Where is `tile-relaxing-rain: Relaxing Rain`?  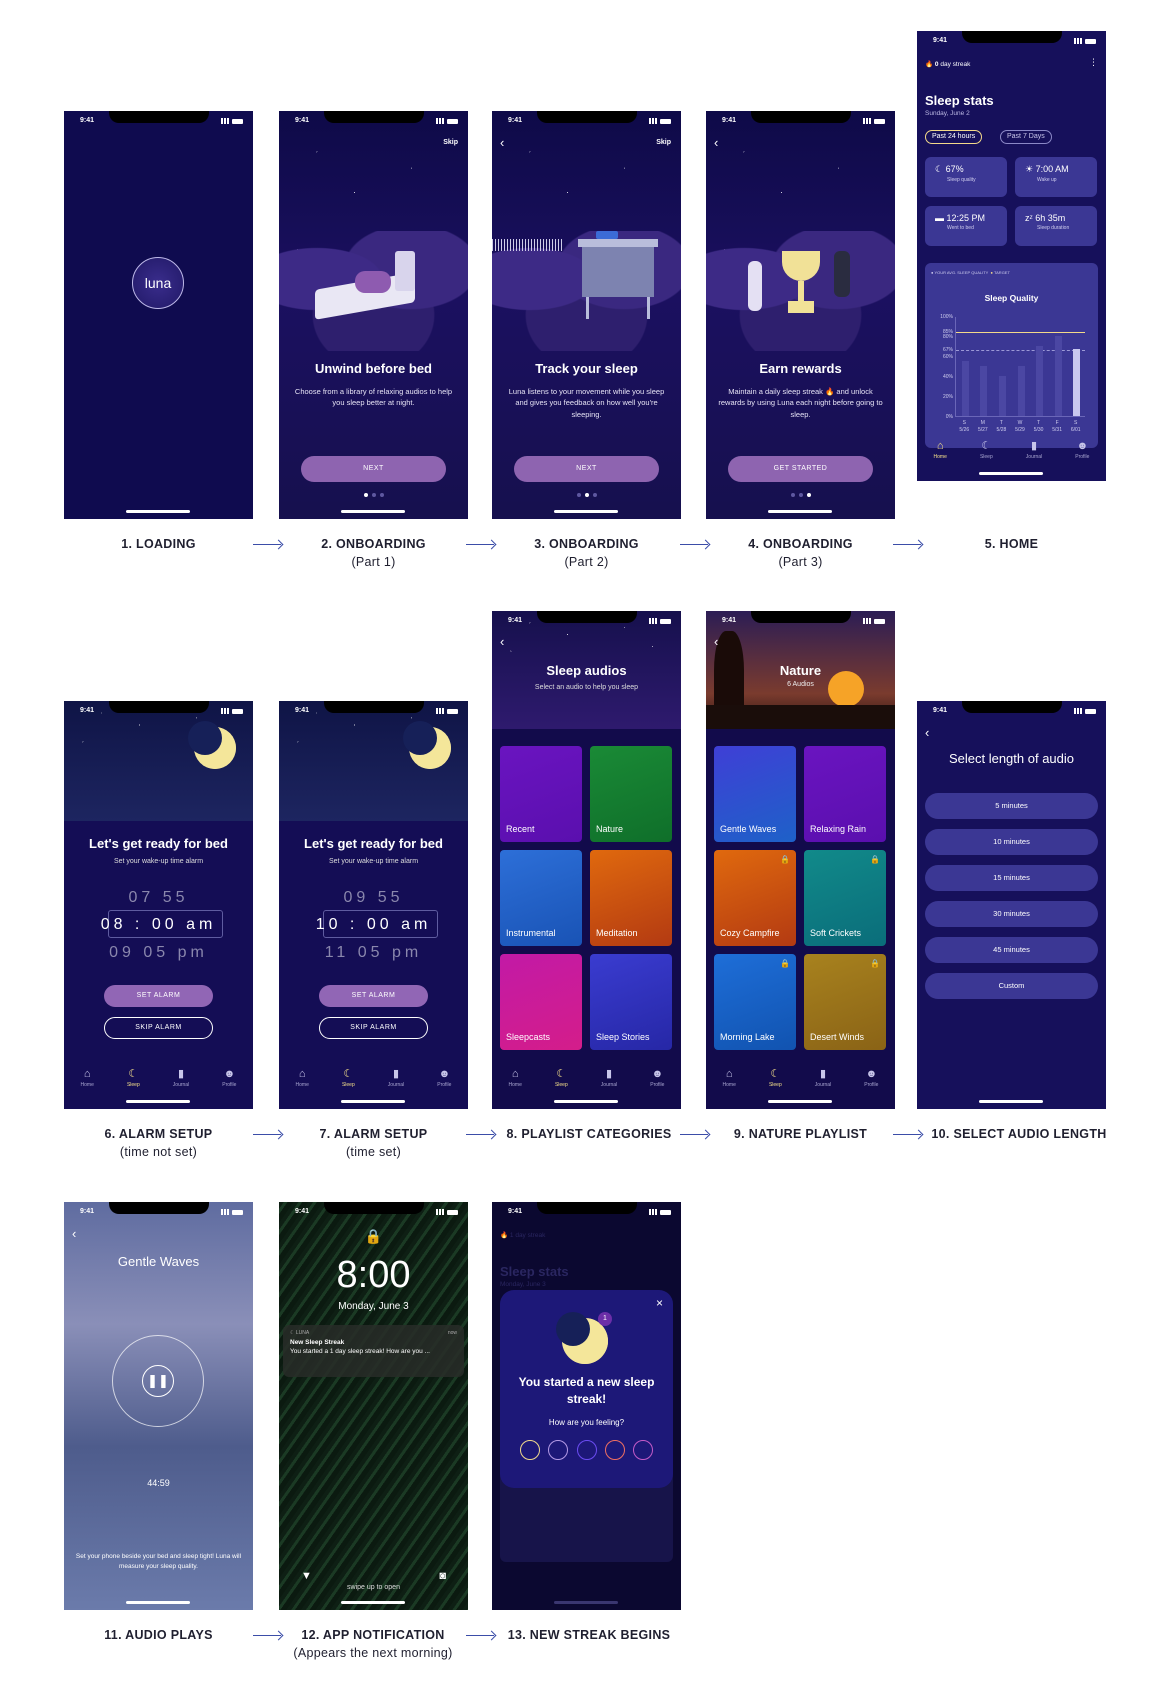 tile-relaxing-rain: Relaxing Rain is located at coordinates (845, 794).